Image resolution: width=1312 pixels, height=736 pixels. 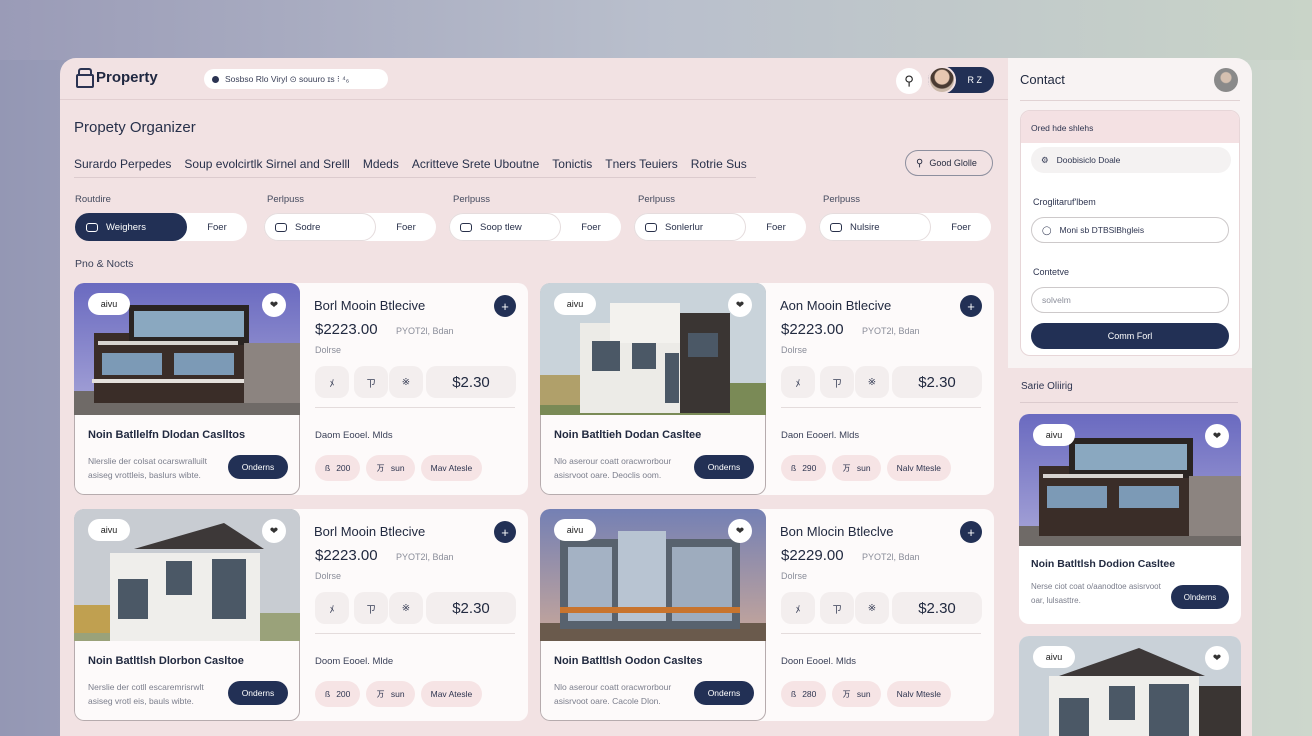 What do you see at coordinates (804, 468) in the screenshot?
I see `size-pill: ß 290` at bounding box center [804, 468].